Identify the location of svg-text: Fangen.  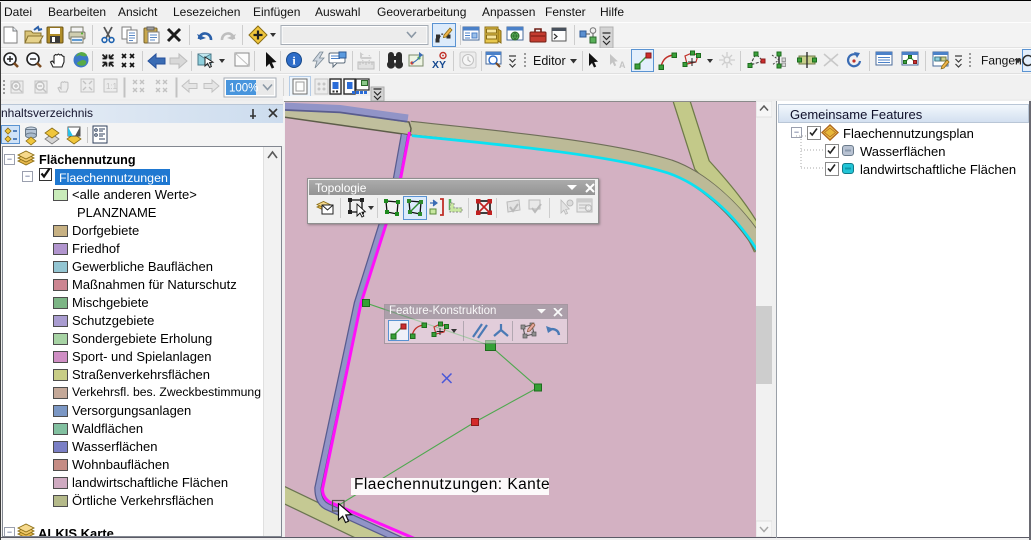
(1001, 61).